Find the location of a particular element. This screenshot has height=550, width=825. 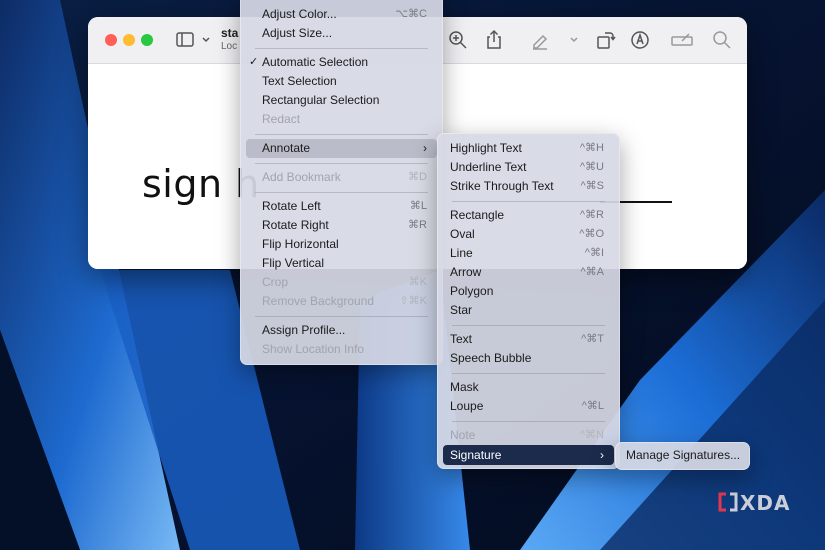

menu-item-shortcut: ⌘D is located at coordinates (417, 177).